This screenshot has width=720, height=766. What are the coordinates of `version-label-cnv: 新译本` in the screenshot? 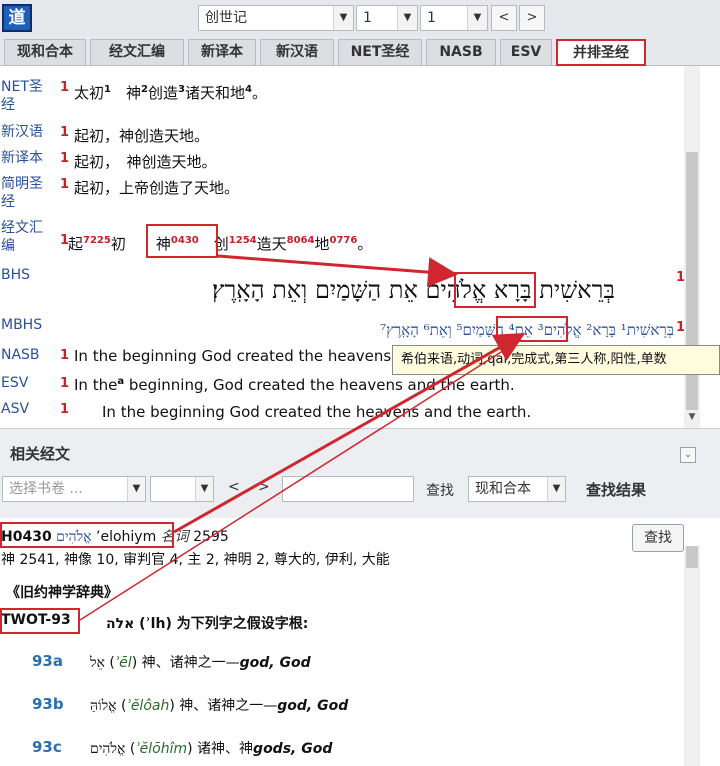 It's located at (27, 158).